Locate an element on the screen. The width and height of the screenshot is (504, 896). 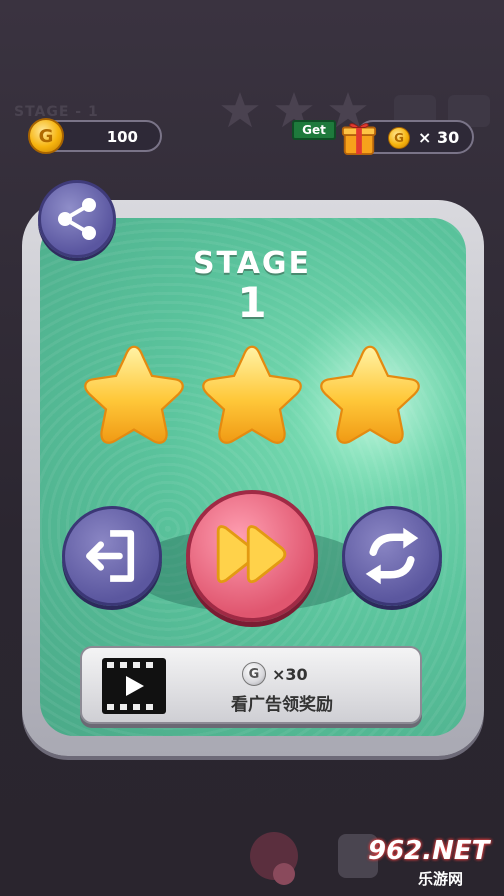
gift-reward-amount: × 30 is located at coordinates (439, 137).